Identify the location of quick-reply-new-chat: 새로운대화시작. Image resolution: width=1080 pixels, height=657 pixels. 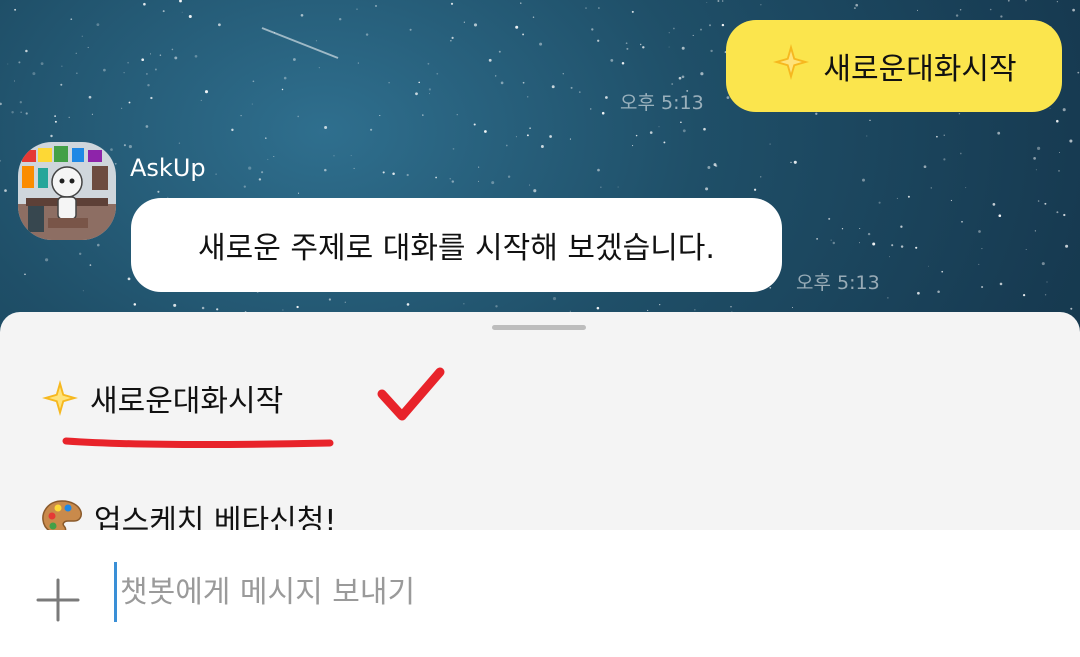
(161, 398).